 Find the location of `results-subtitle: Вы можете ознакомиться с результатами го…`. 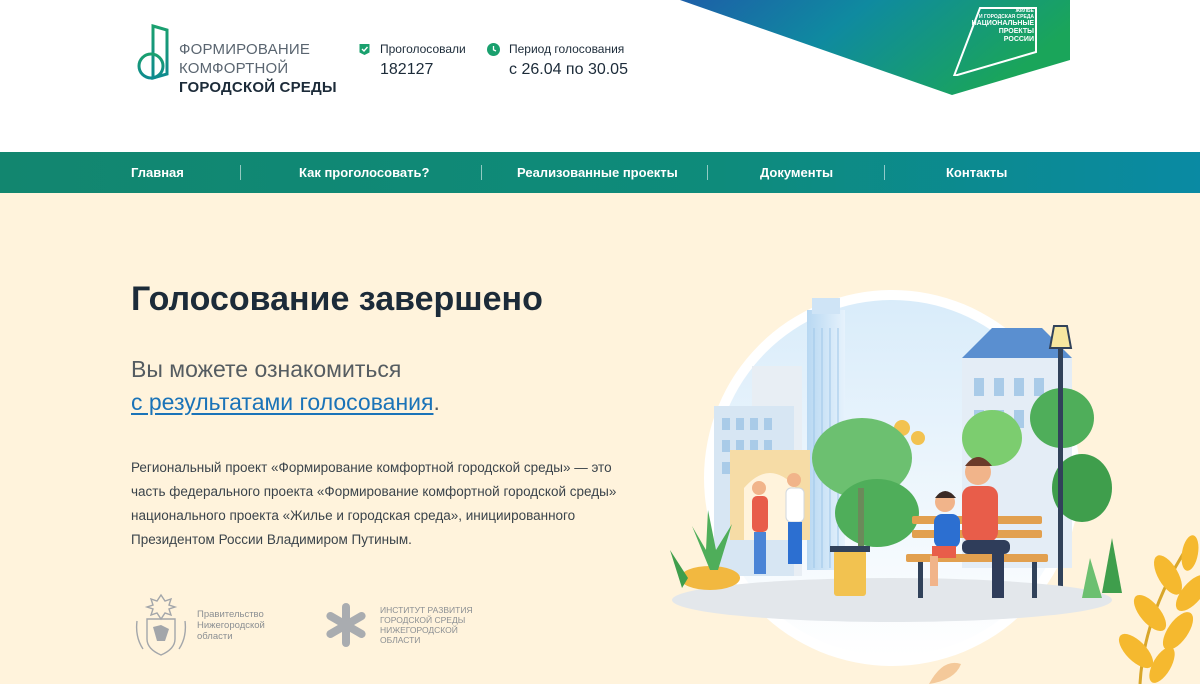

results-subtitle: Вы можете ознакомиться с результатами го… is located at coordinates (285, 386).